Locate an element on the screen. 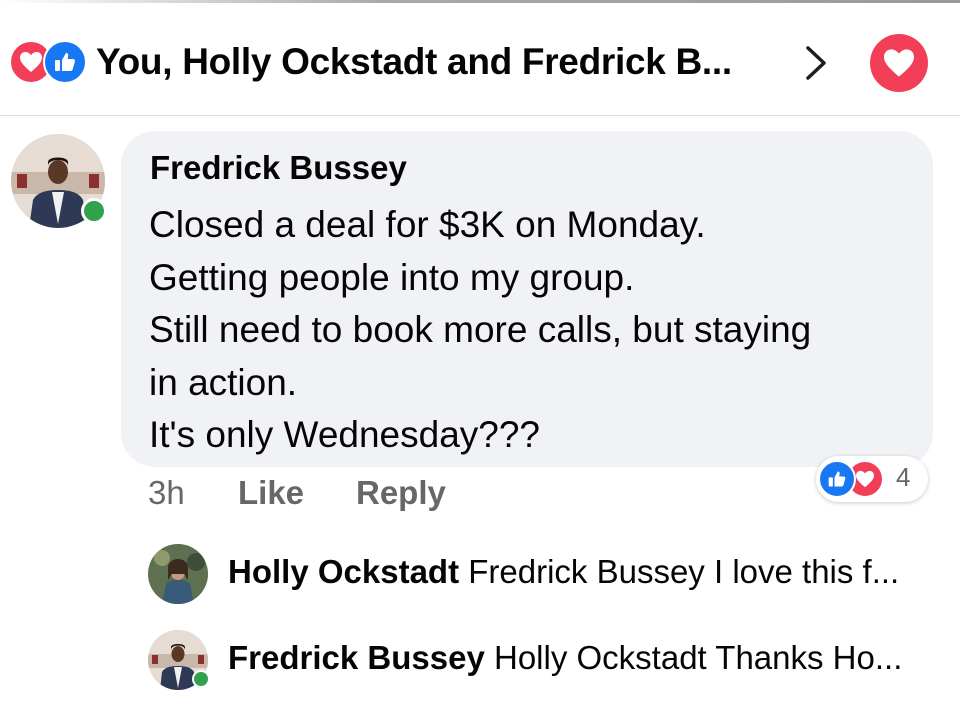  reply-button: Reply is located at coordinates (401, 493).